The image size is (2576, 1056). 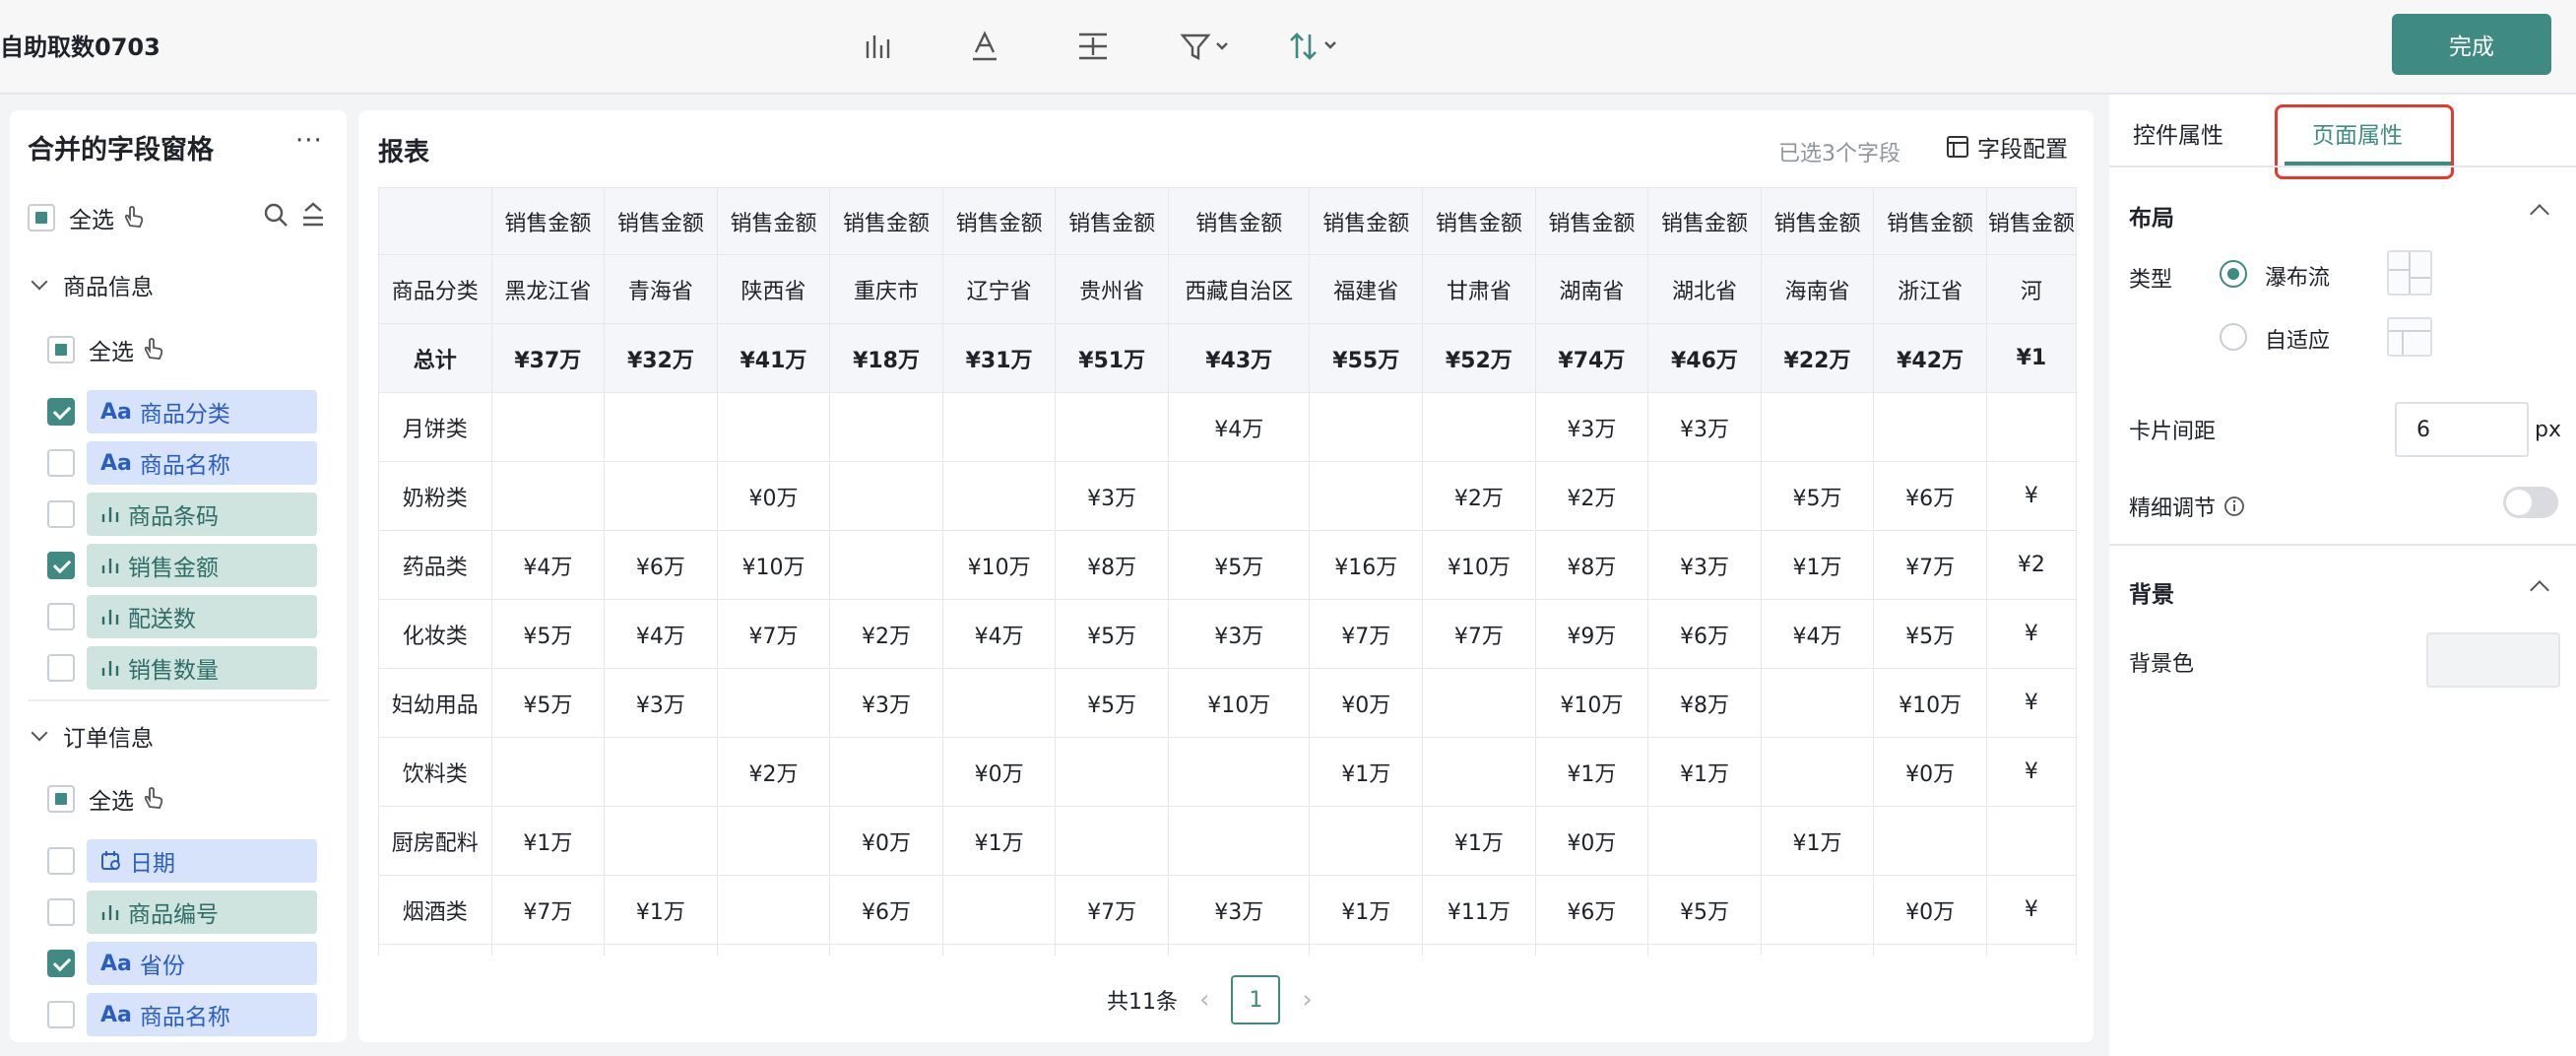 I want to click on field-config-button: 字段配置, so click(x=2007, y=147).